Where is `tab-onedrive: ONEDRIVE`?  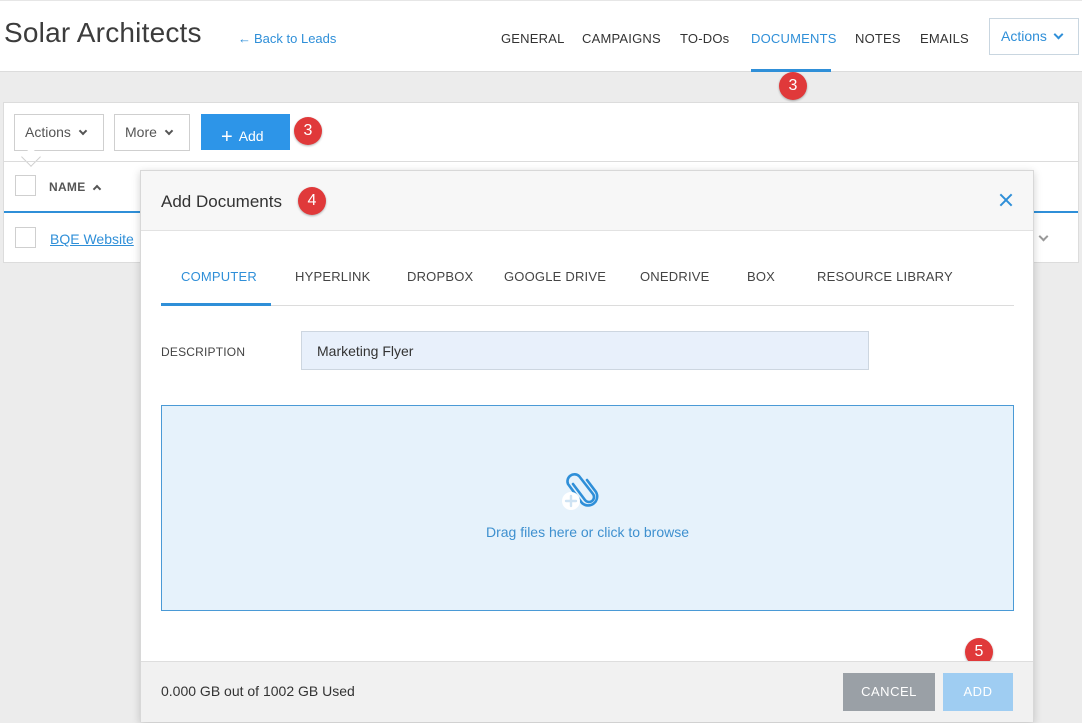
tab-onedrive: ONEDRIVE is located at coordinates (675, 276).